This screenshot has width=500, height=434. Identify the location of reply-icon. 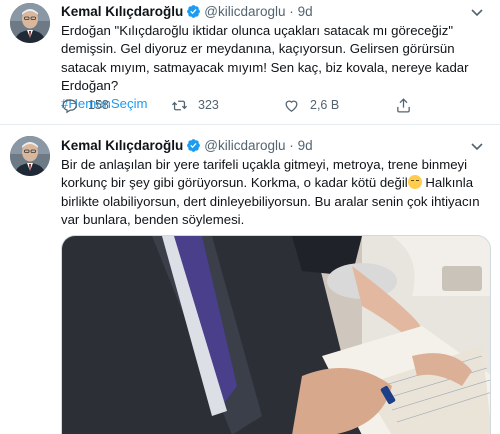
(69, 106).